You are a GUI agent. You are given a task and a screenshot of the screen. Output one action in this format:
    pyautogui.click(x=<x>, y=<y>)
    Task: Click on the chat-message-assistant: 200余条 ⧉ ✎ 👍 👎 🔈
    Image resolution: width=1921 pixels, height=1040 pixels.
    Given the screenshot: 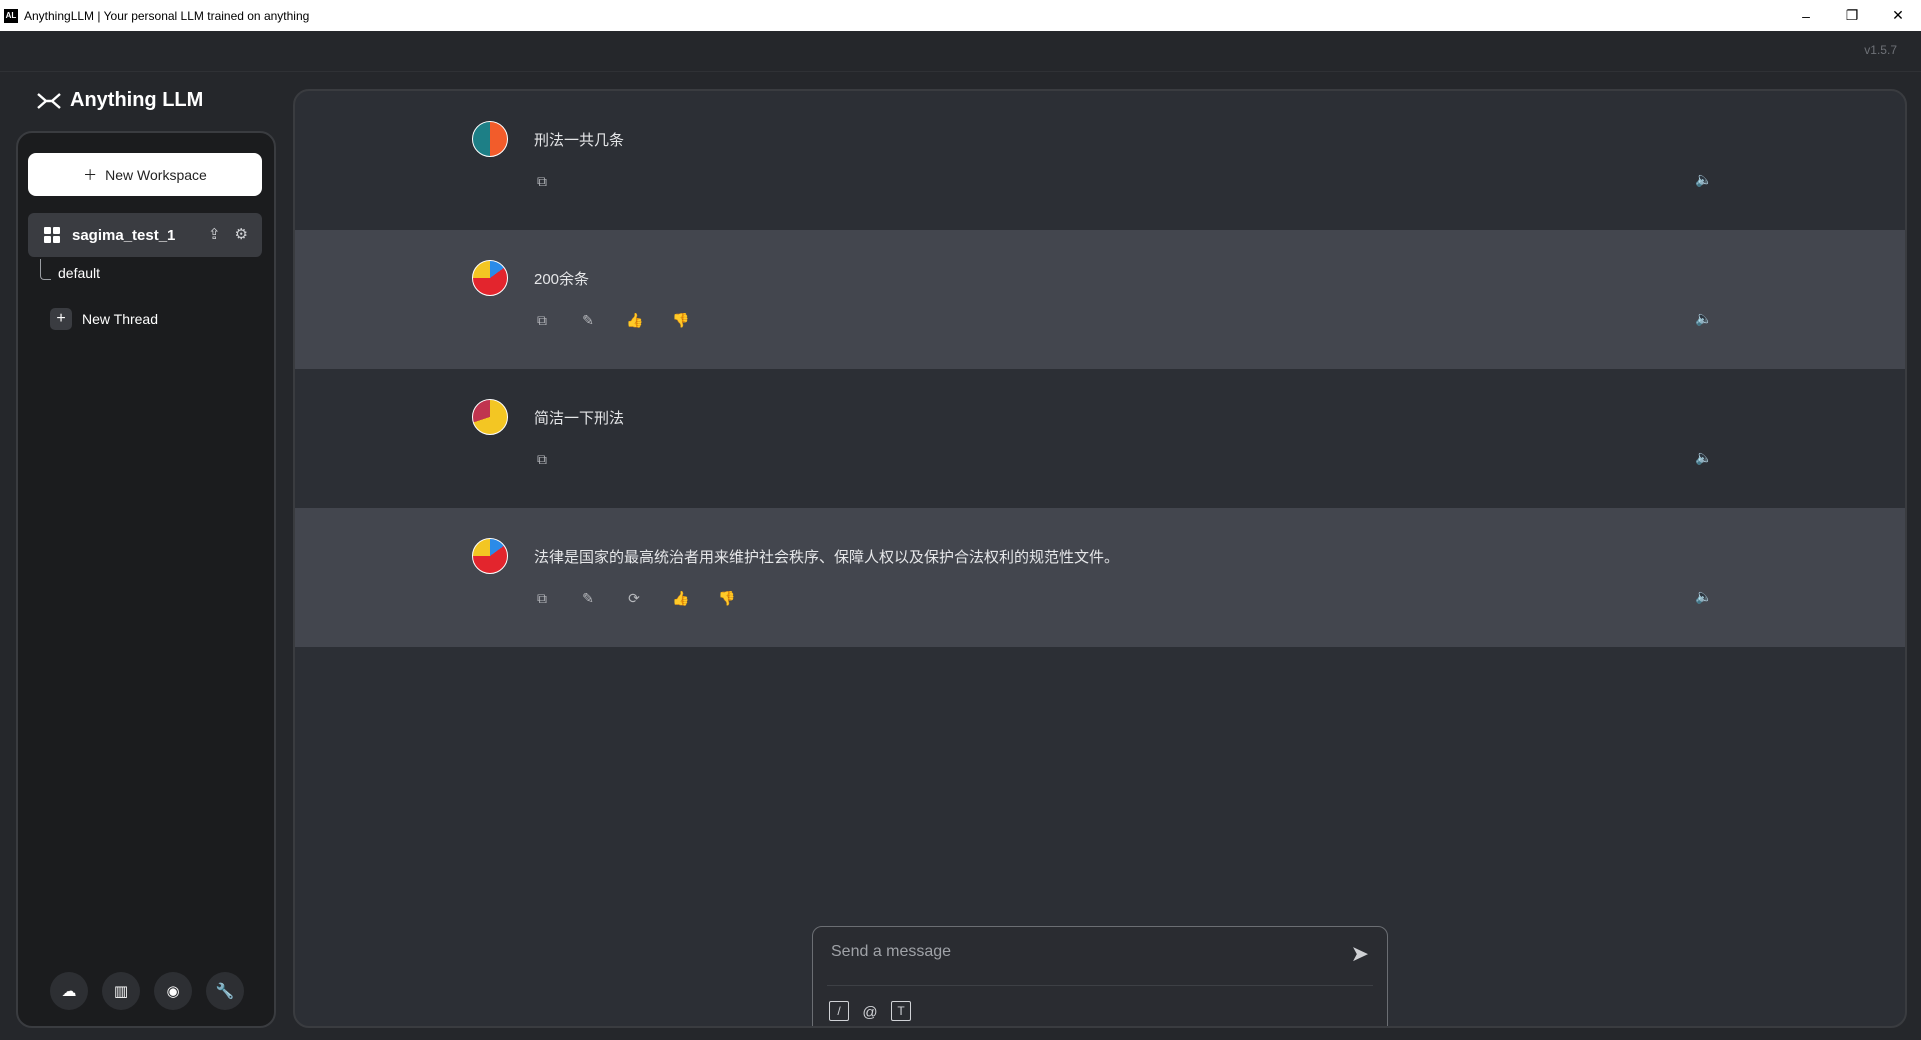 What is the action you would take?
    pyautogui.click(x=1100, y=299)
    